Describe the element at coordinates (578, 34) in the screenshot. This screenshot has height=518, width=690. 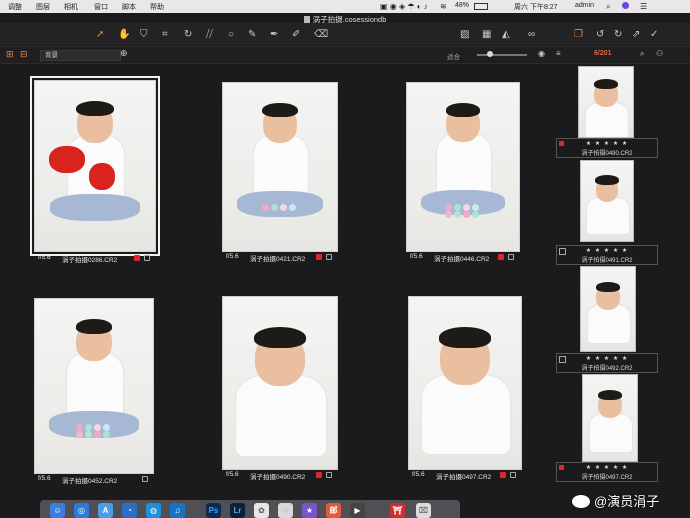
I see `copy-icon: ❐` at that location.